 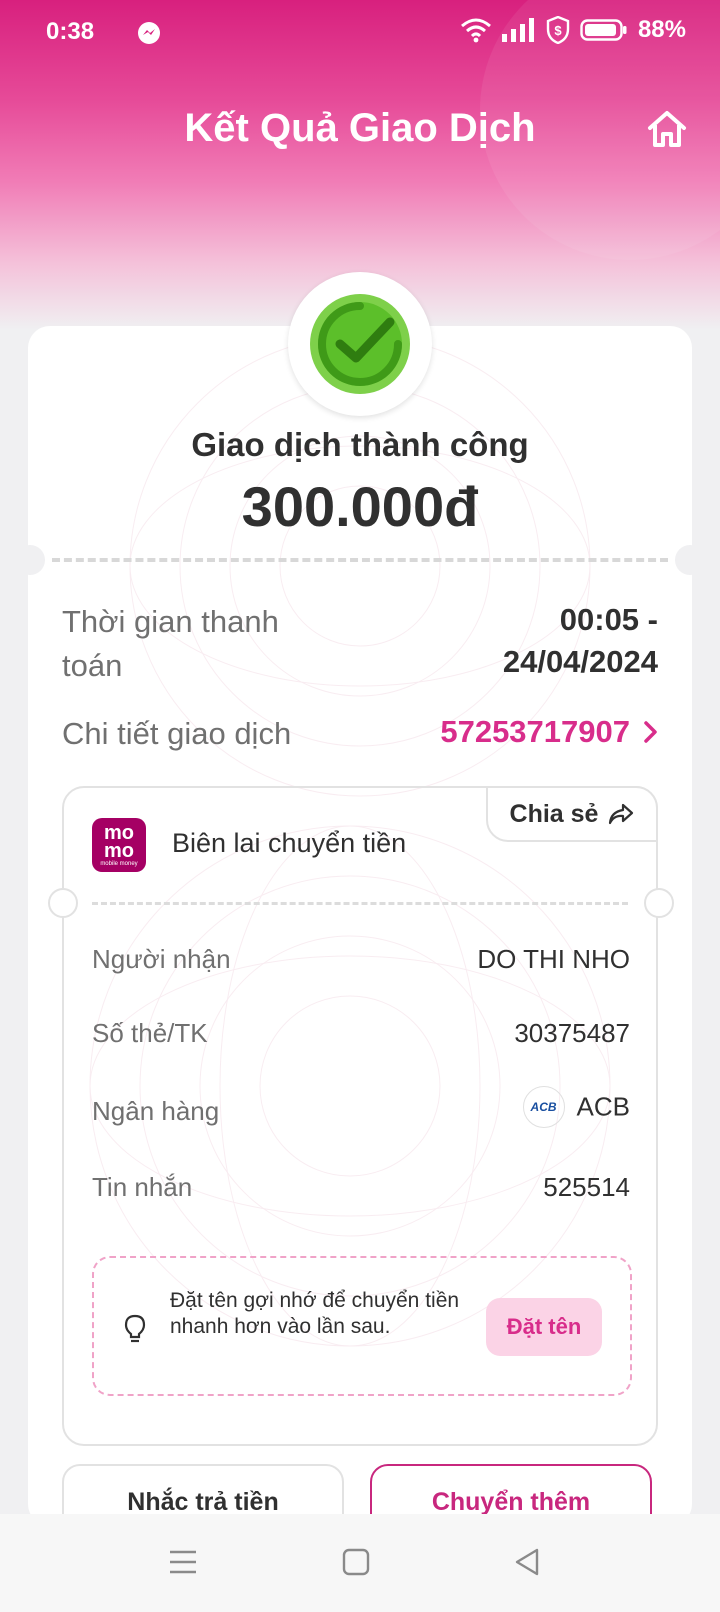 I want to click on check-circle-icon, so click(x=360, y=344).